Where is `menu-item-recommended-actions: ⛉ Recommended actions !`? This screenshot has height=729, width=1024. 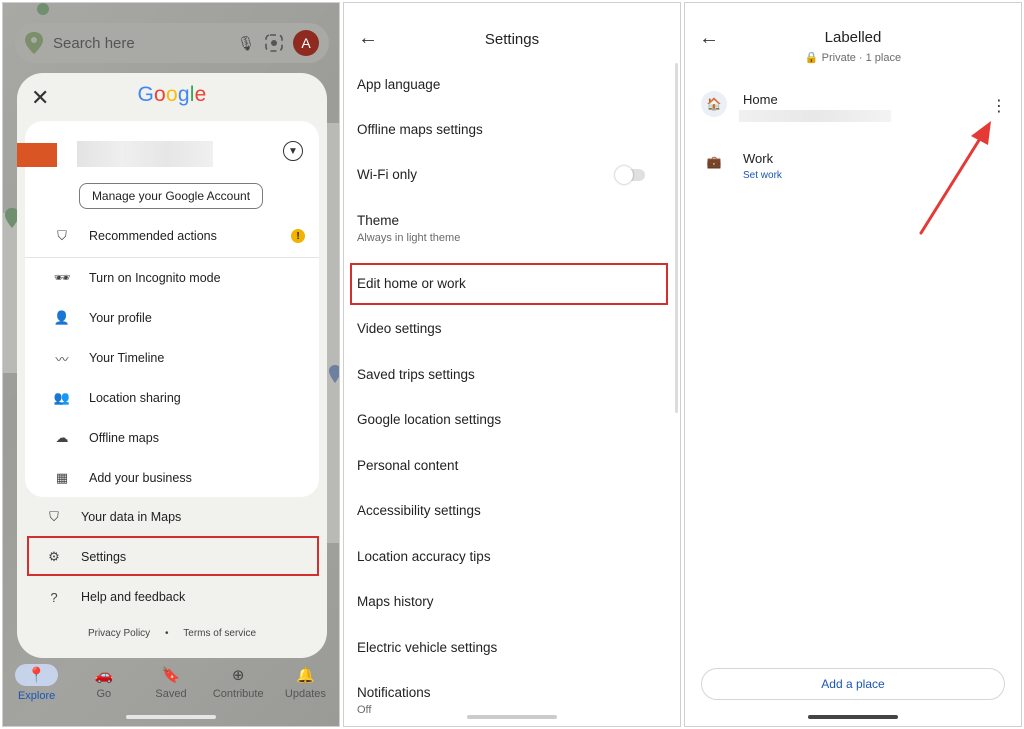 menu-item-recommended-actions: ⛉ Recommended actions ! is located at coordinates (172, 236).